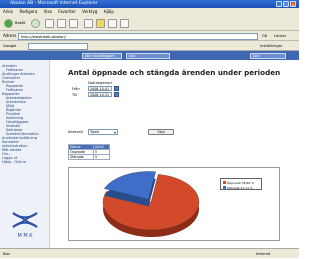 This screenshot has height=259, width=320. Describe the element at coordinates (89, 11) in the screenshot. I see `menu-tools: Verktyg` at that location.